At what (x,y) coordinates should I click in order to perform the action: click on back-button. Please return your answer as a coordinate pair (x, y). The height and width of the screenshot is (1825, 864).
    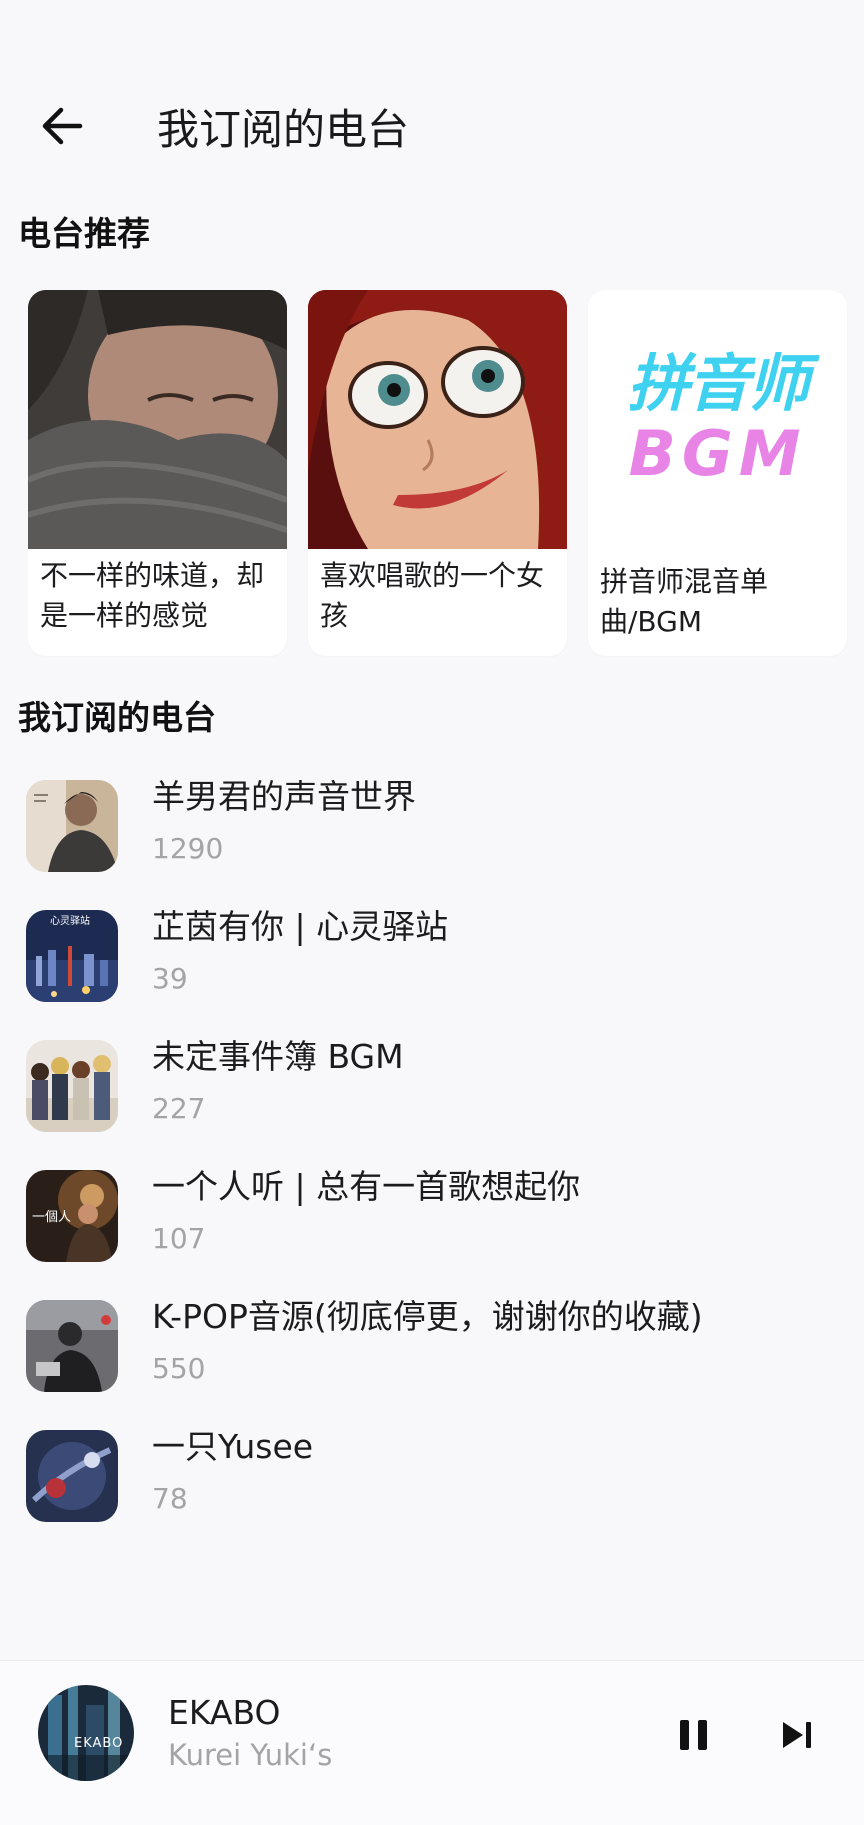
    Looking at the image, I should click on (62, 126).